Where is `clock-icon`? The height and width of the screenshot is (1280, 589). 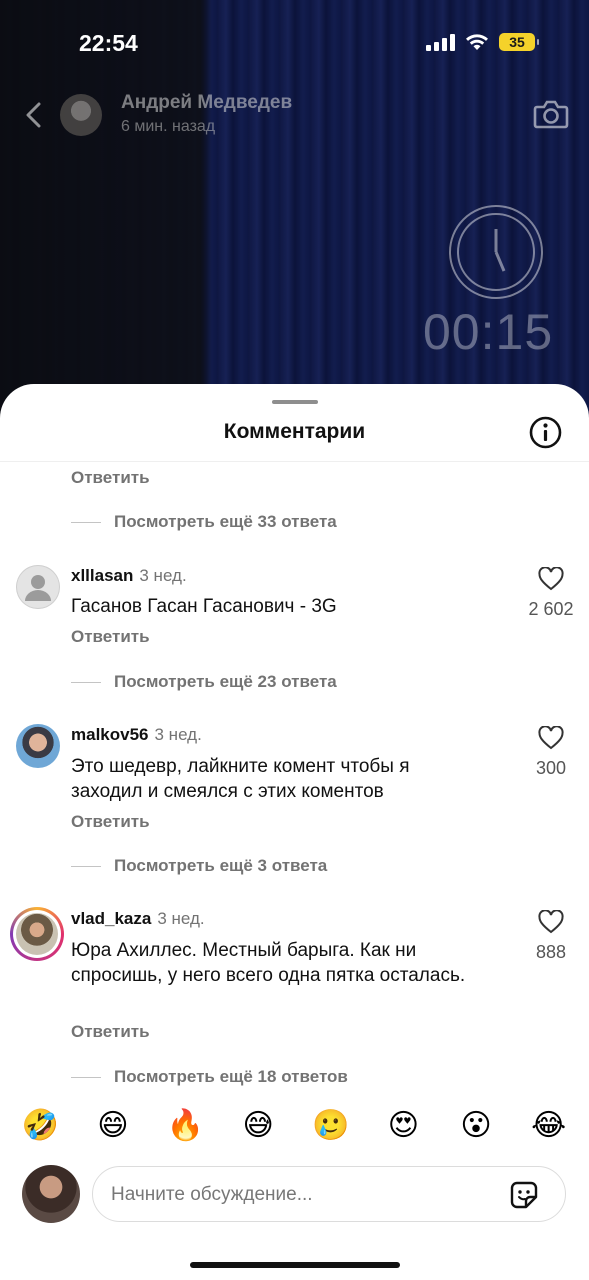
clock-icon is located at coordinates (496, 252).